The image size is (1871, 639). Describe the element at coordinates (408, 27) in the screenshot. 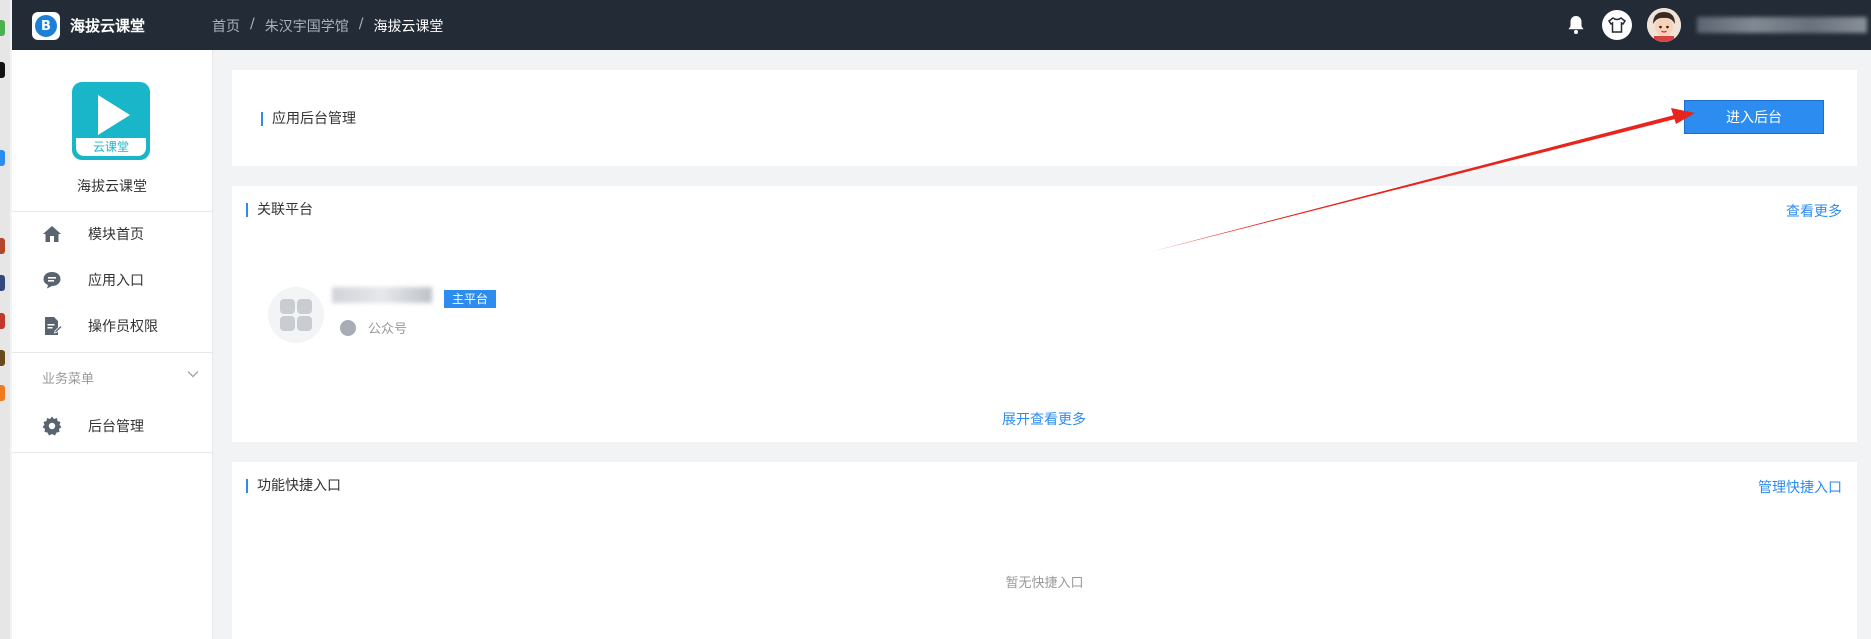

I see `breadcrumb-current: 海拔云课堂` at that location.